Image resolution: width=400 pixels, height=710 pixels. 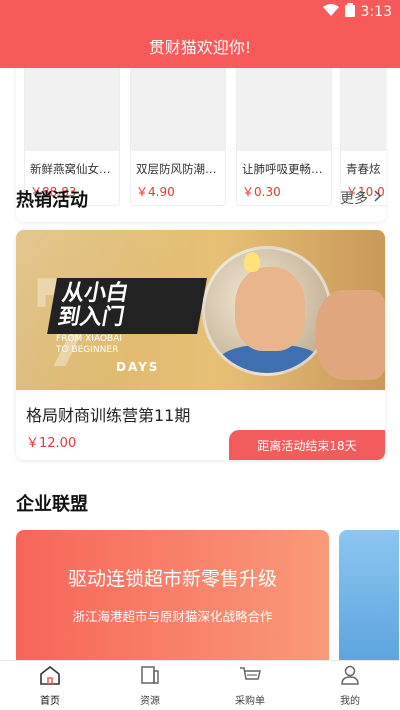 I want to click on banner-subtitle-line2: TO BEGINNER, so click(x=87, y=349).